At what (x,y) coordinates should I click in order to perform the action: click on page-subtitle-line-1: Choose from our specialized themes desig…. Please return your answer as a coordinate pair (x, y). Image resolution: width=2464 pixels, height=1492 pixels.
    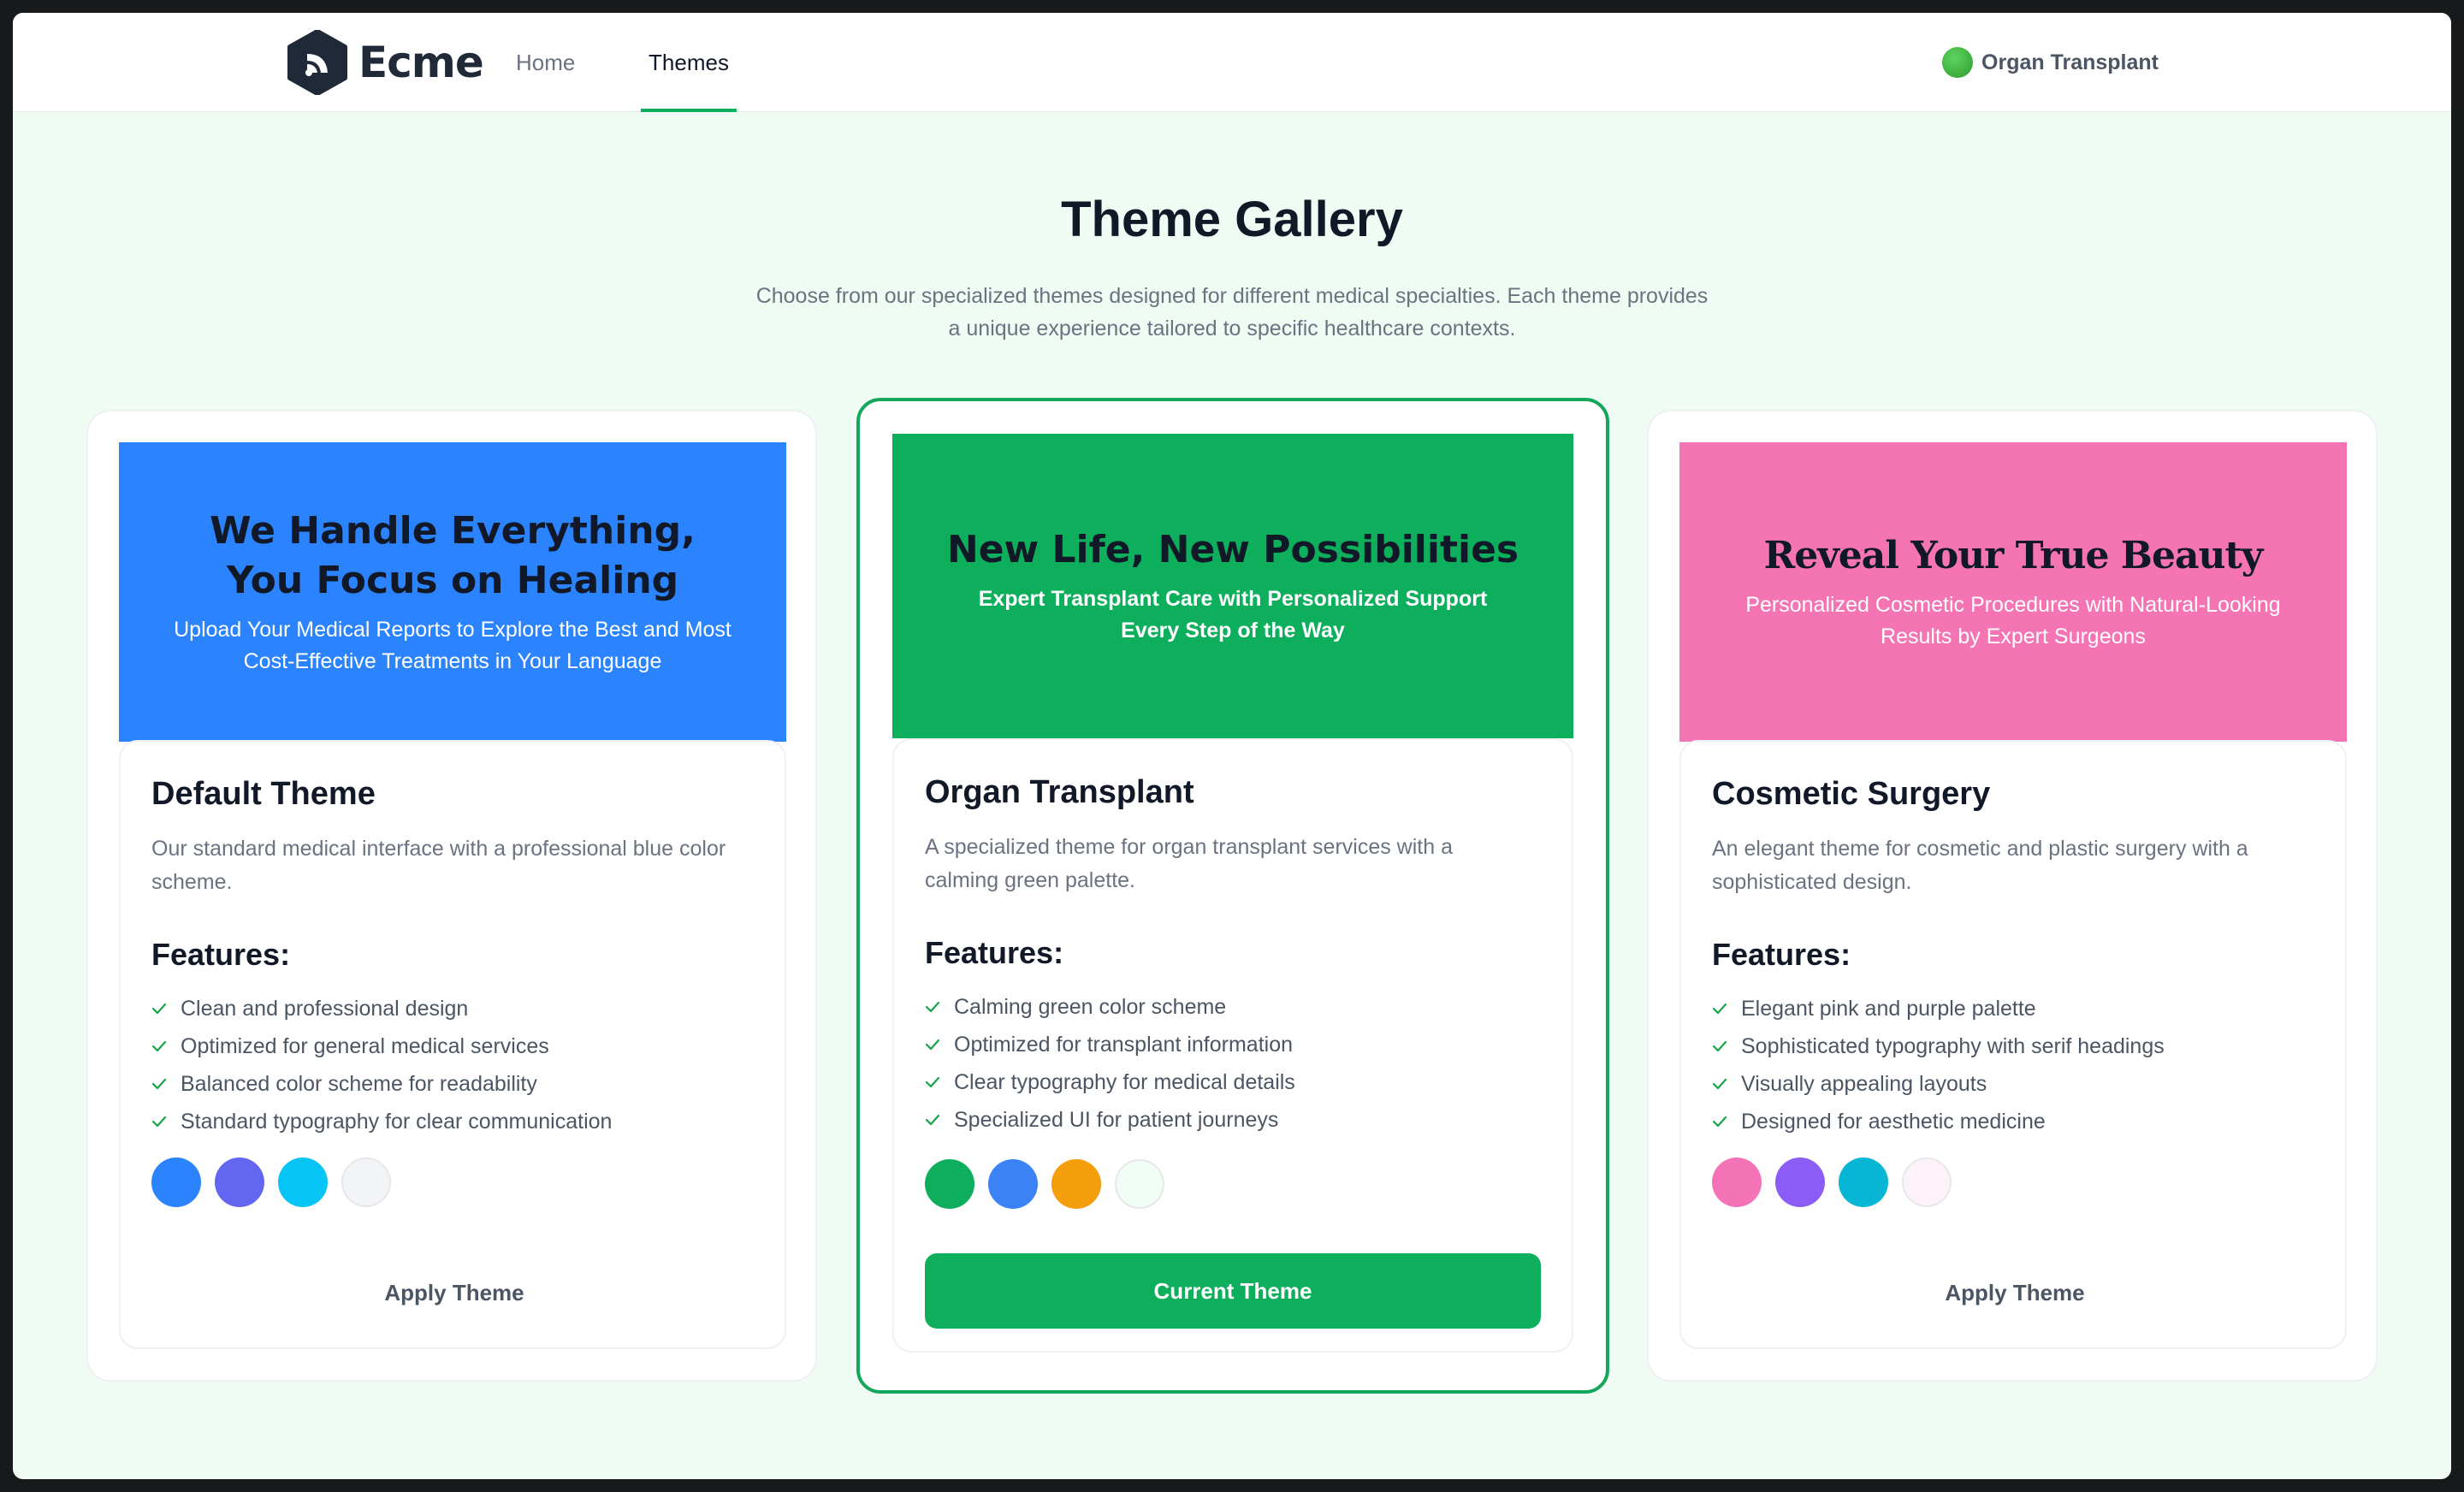
    Looking at the image, I should click on (1232, 296).